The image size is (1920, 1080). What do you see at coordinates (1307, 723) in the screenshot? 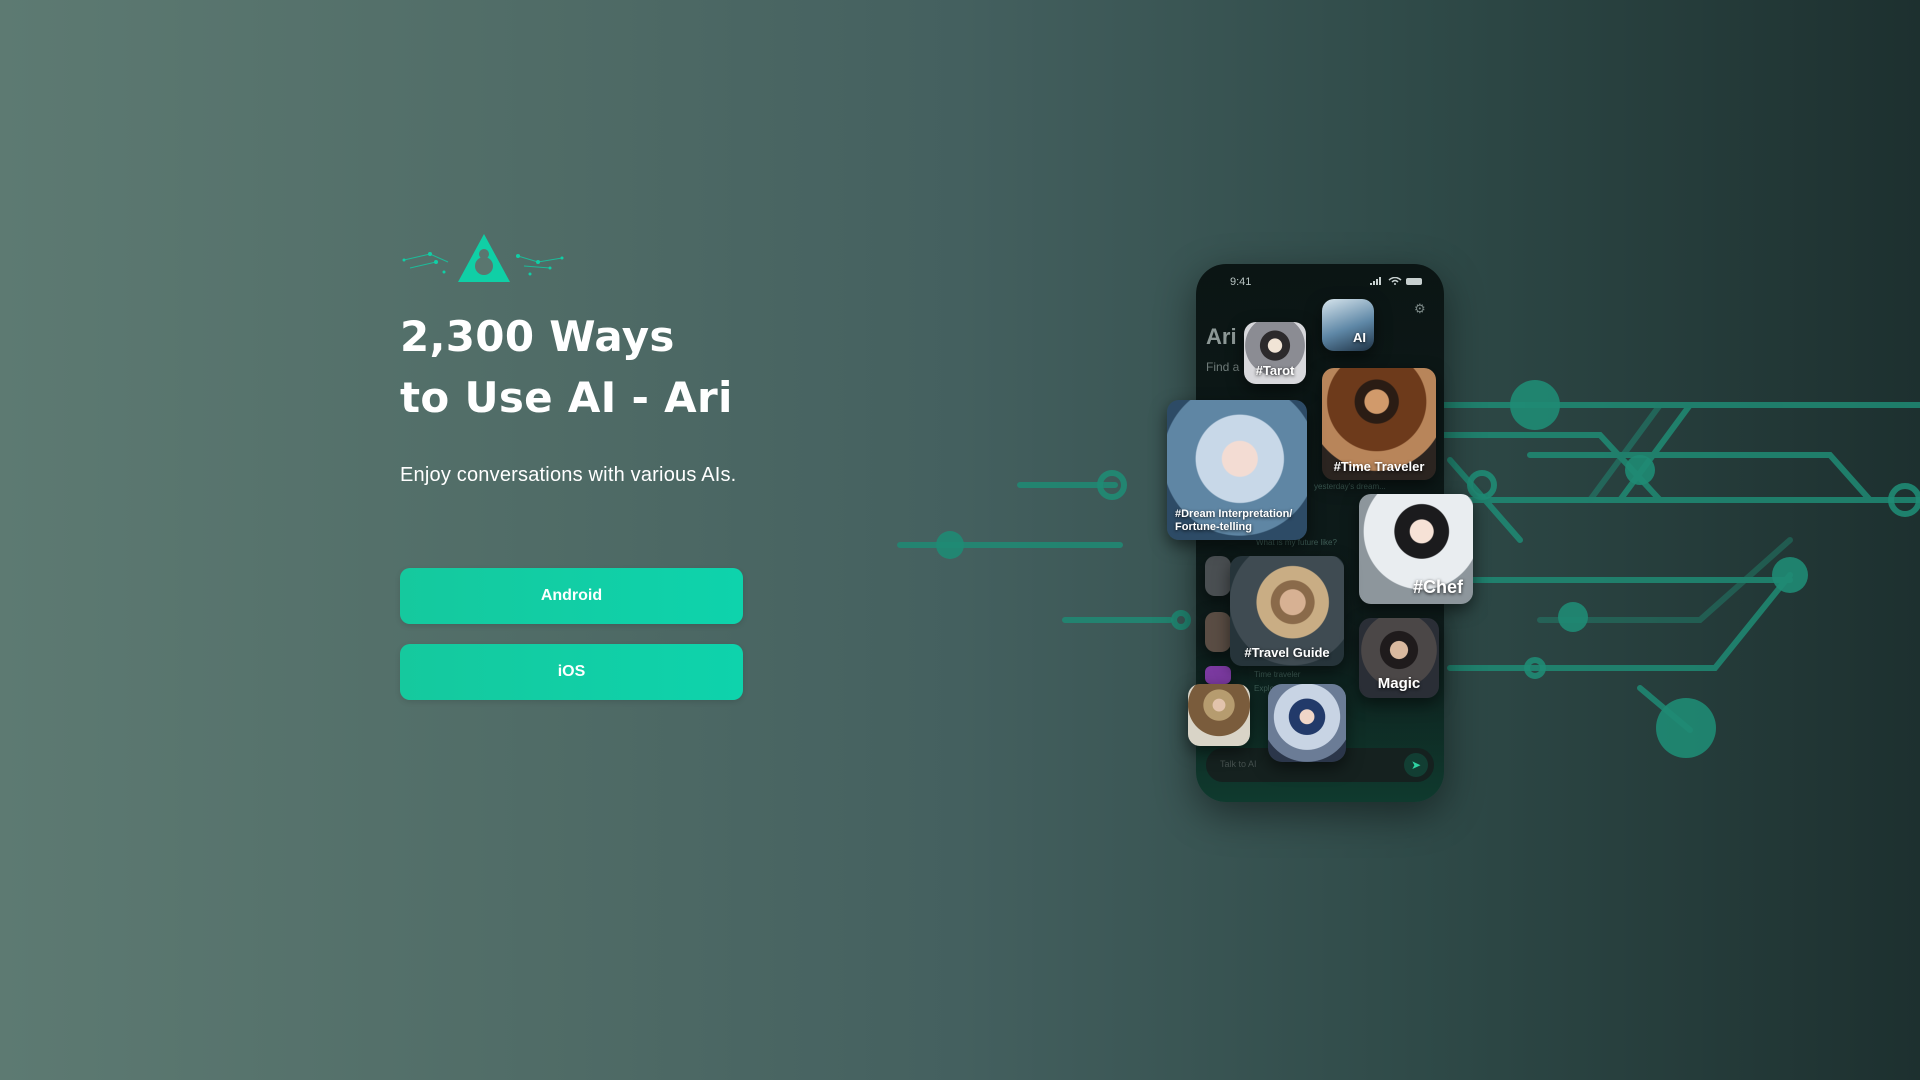
I see `card-astronaut` at bounding box center [1307, 723].